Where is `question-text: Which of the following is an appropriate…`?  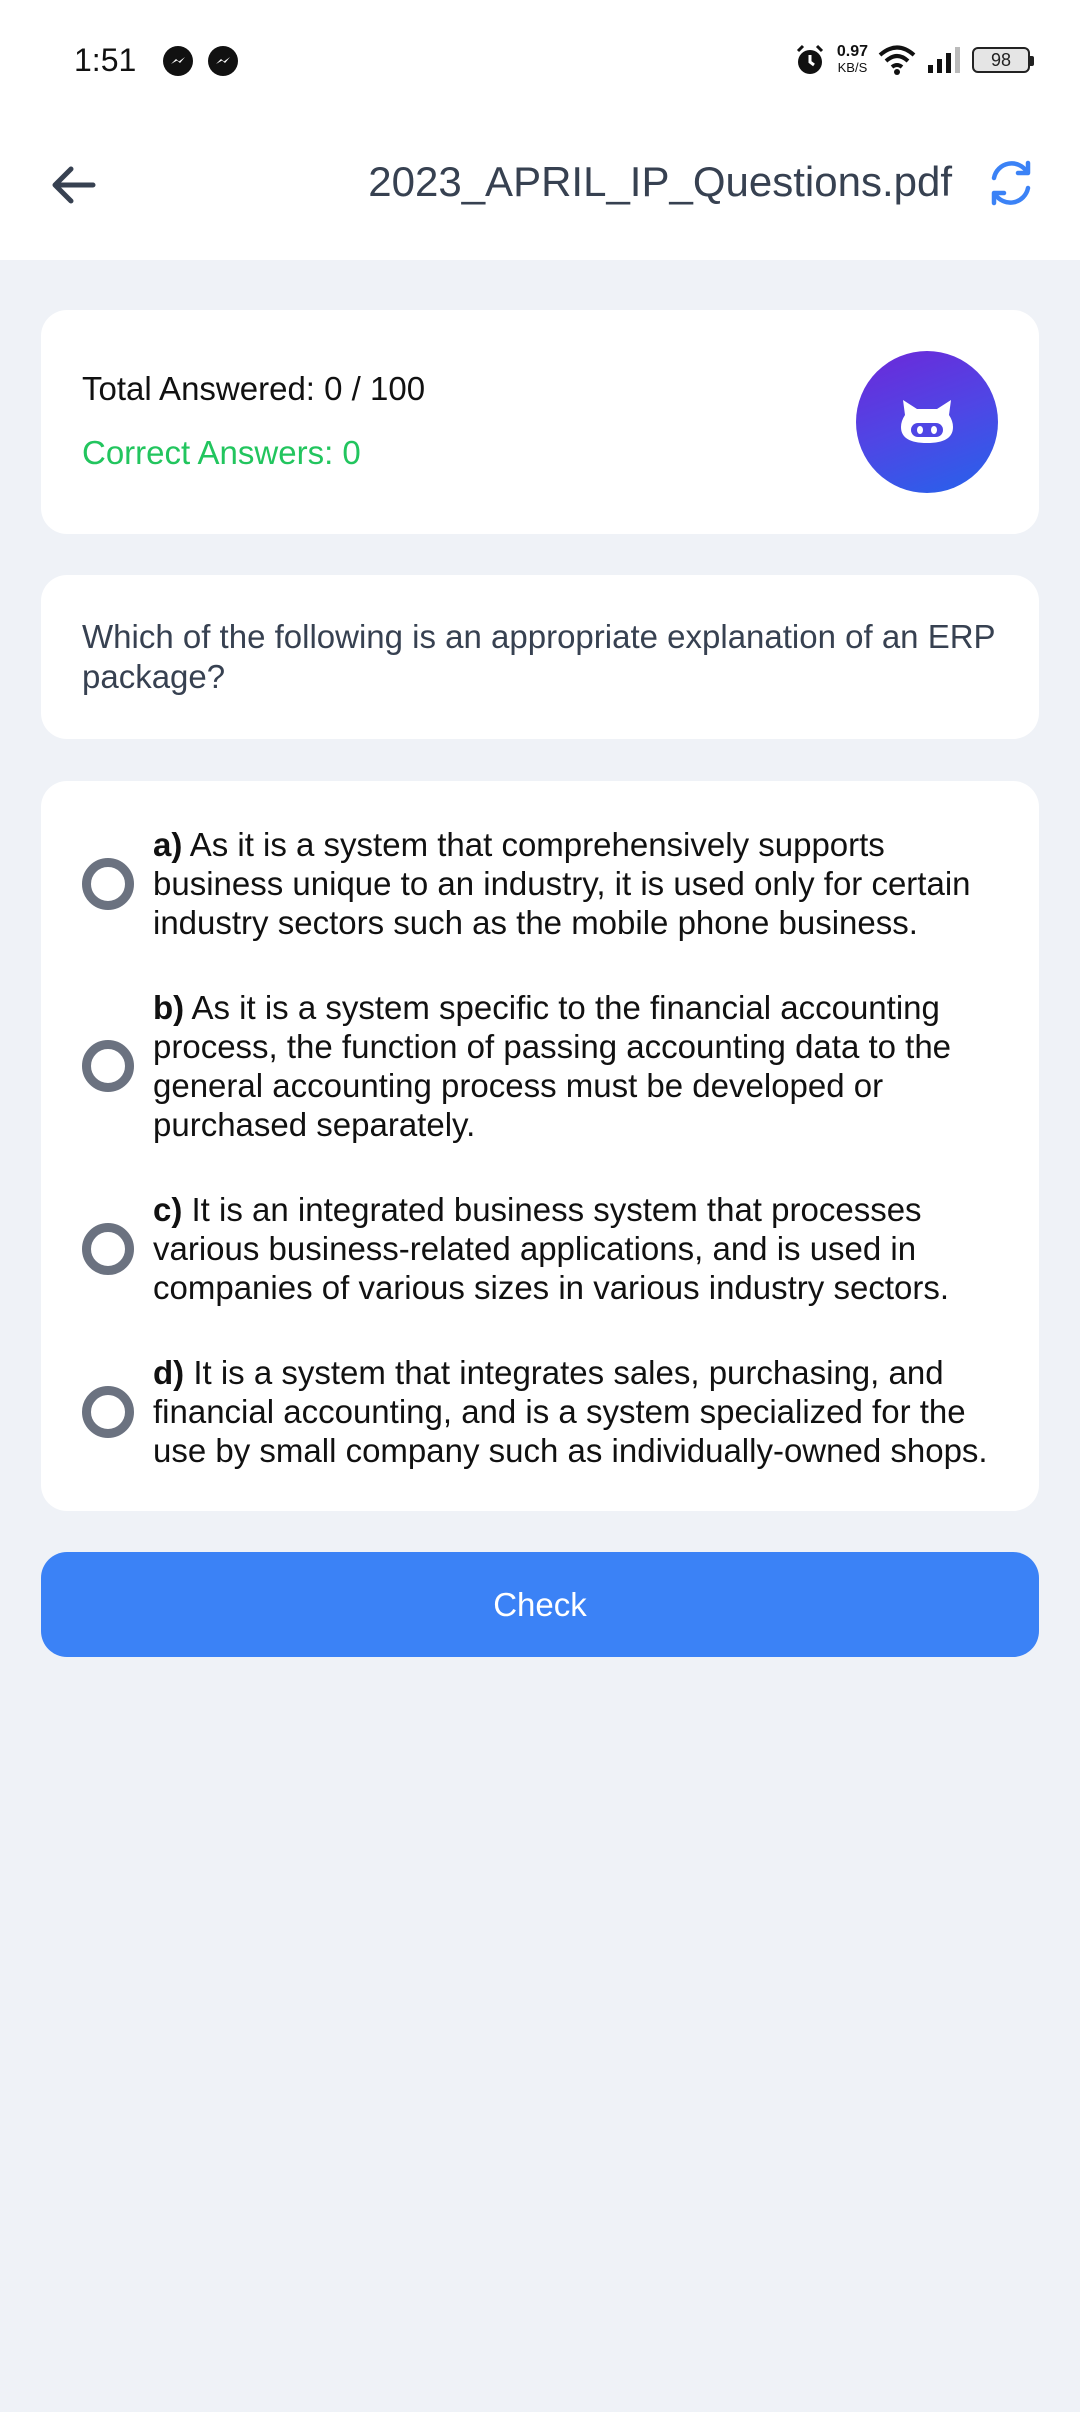
question-text: Which of the following is an appropriate… is located at coordinates (538, 656).